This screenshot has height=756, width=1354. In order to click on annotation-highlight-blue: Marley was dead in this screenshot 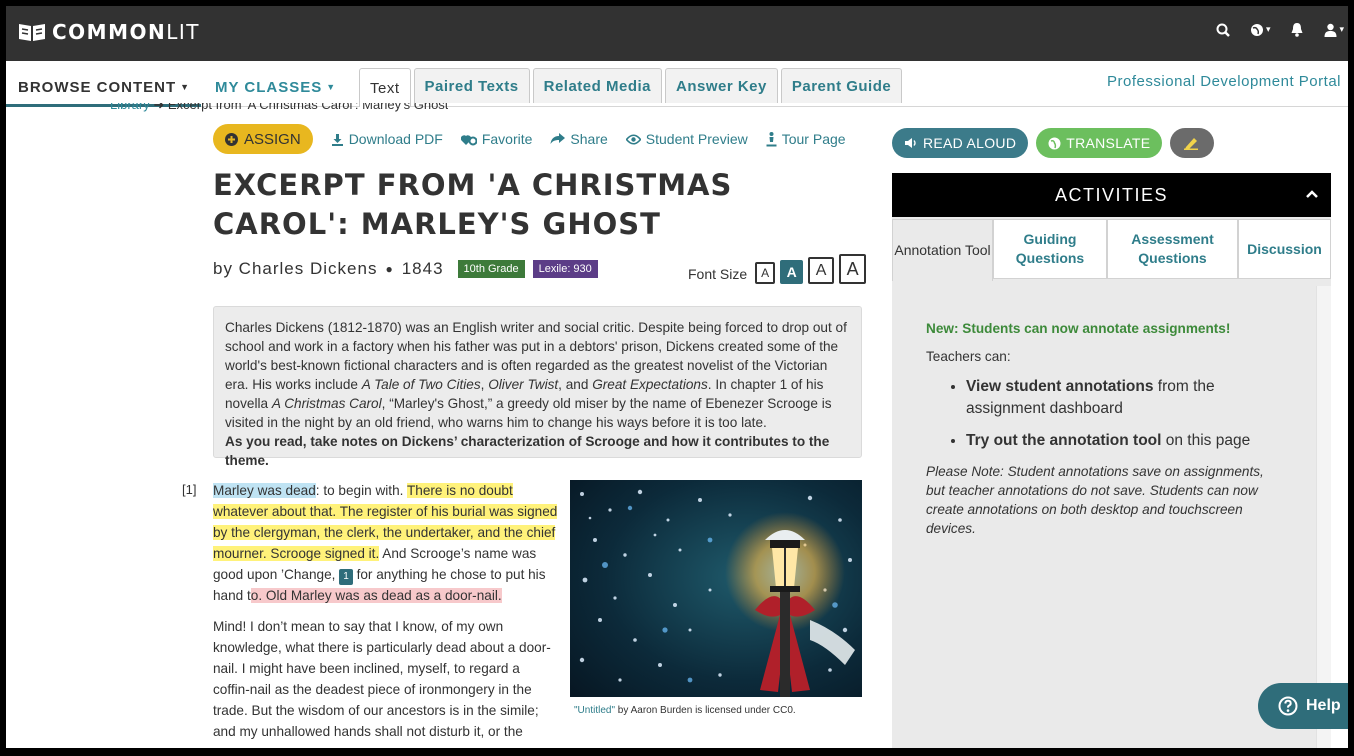, I will do `click(264, 490)`.